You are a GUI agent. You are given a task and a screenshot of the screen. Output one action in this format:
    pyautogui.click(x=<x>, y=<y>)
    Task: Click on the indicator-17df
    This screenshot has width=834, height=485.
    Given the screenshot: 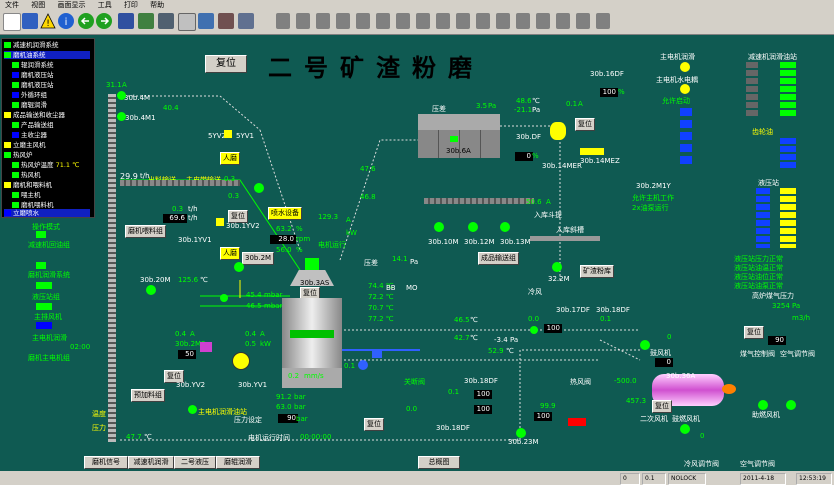 What is the action you would take?
    pyautogui.click(x=534, y=330)
    